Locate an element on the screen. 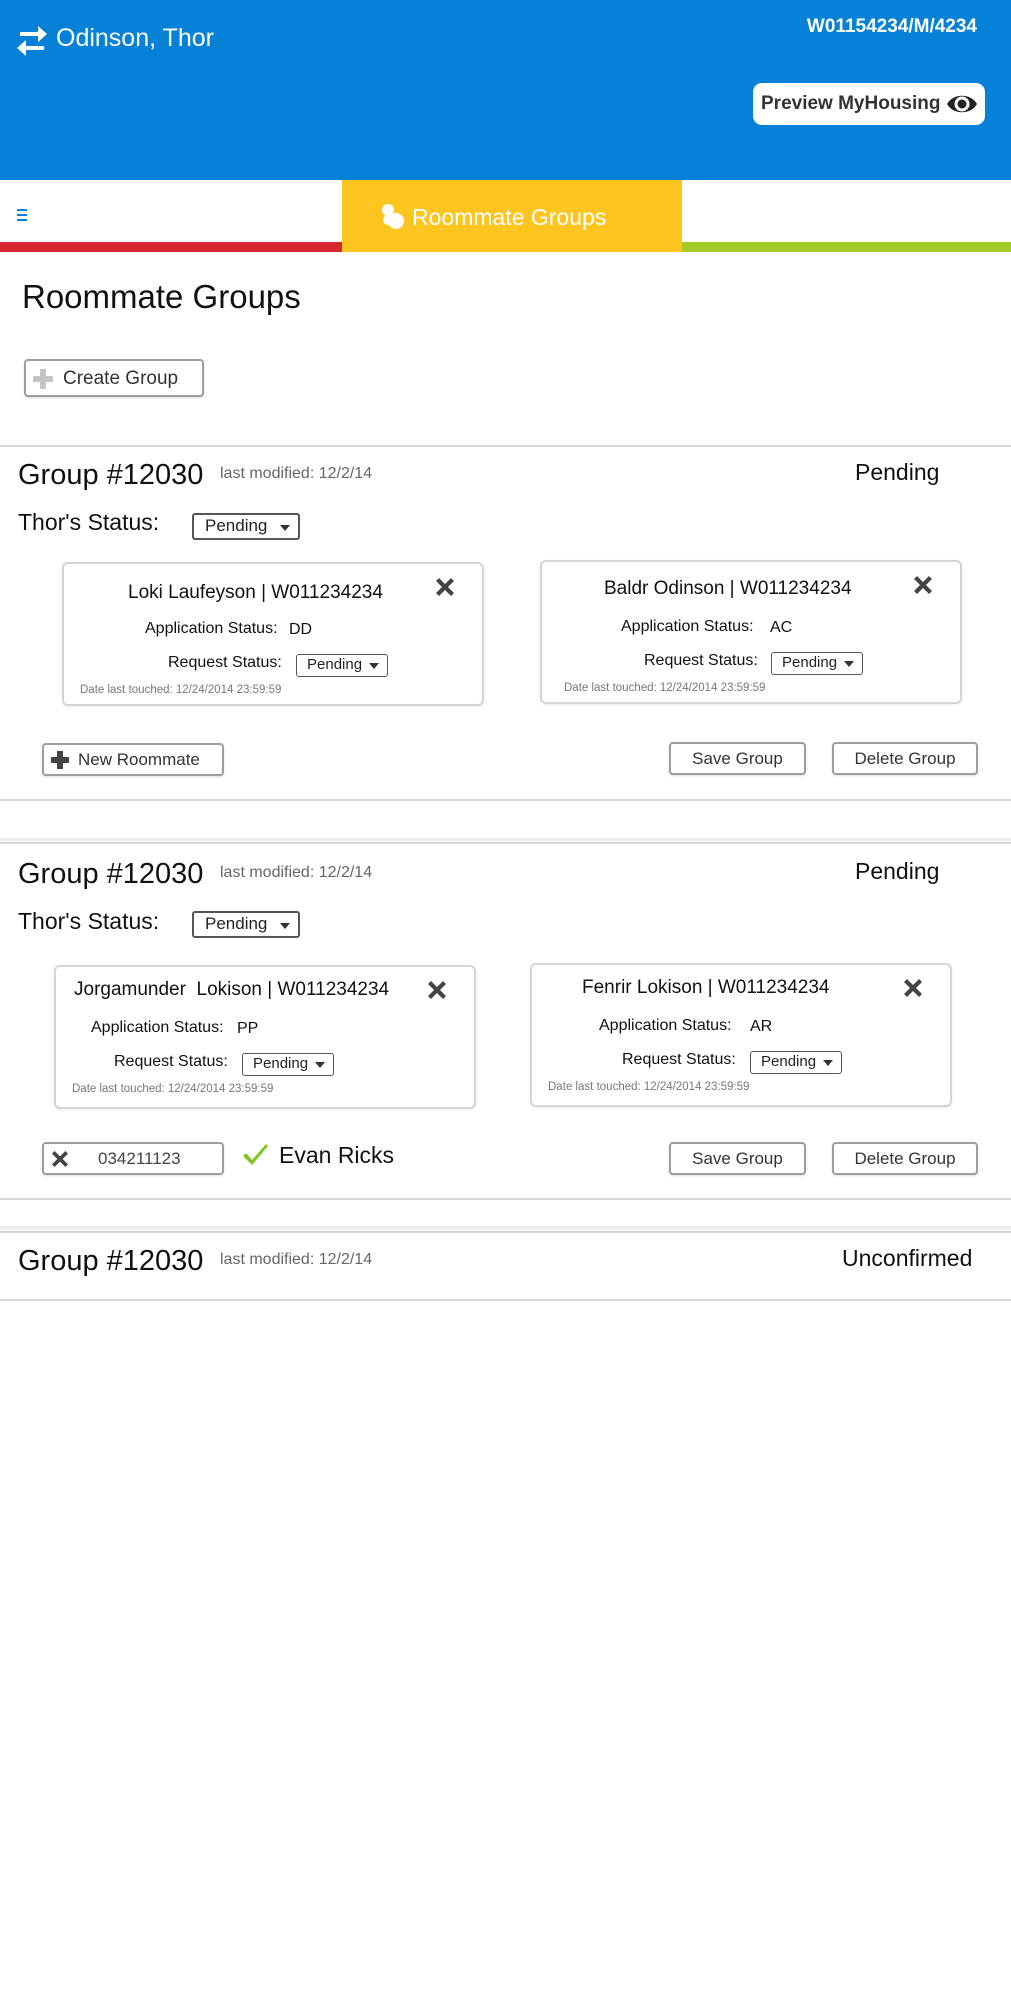  checkmark-icon is located at coordinates (255, 1154).